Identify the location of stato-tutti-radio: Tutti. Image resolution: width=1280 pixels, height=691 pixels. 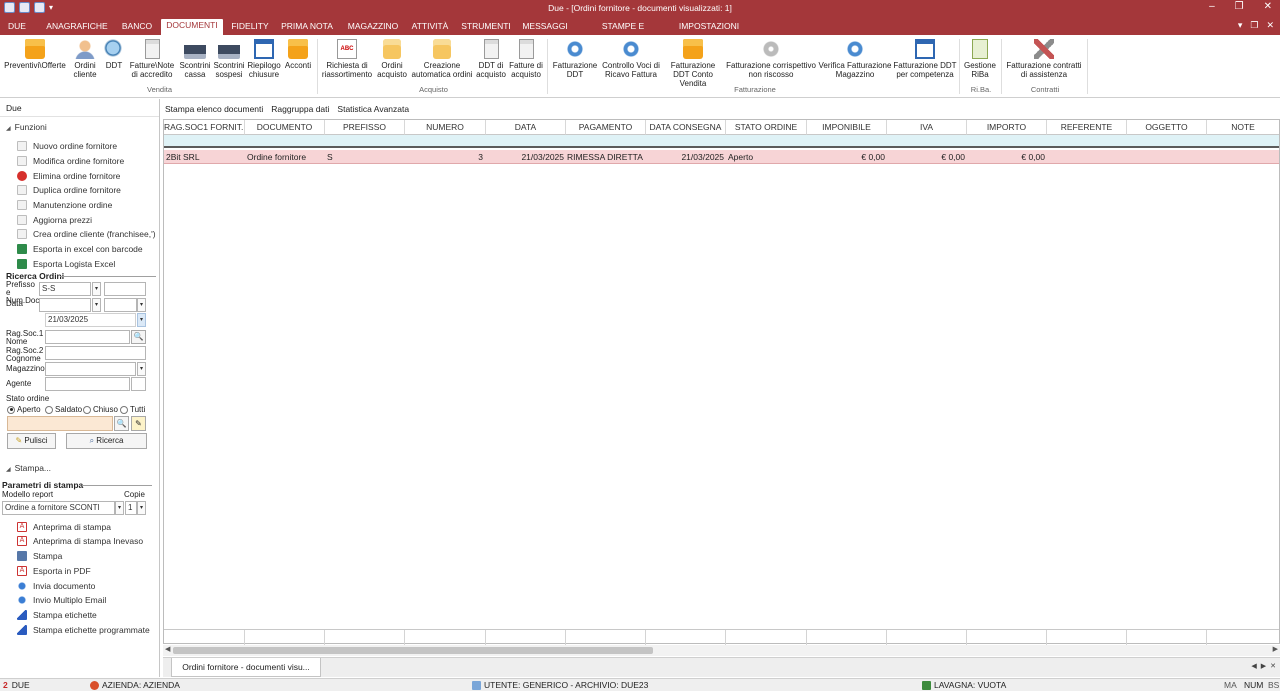
(132, 409).